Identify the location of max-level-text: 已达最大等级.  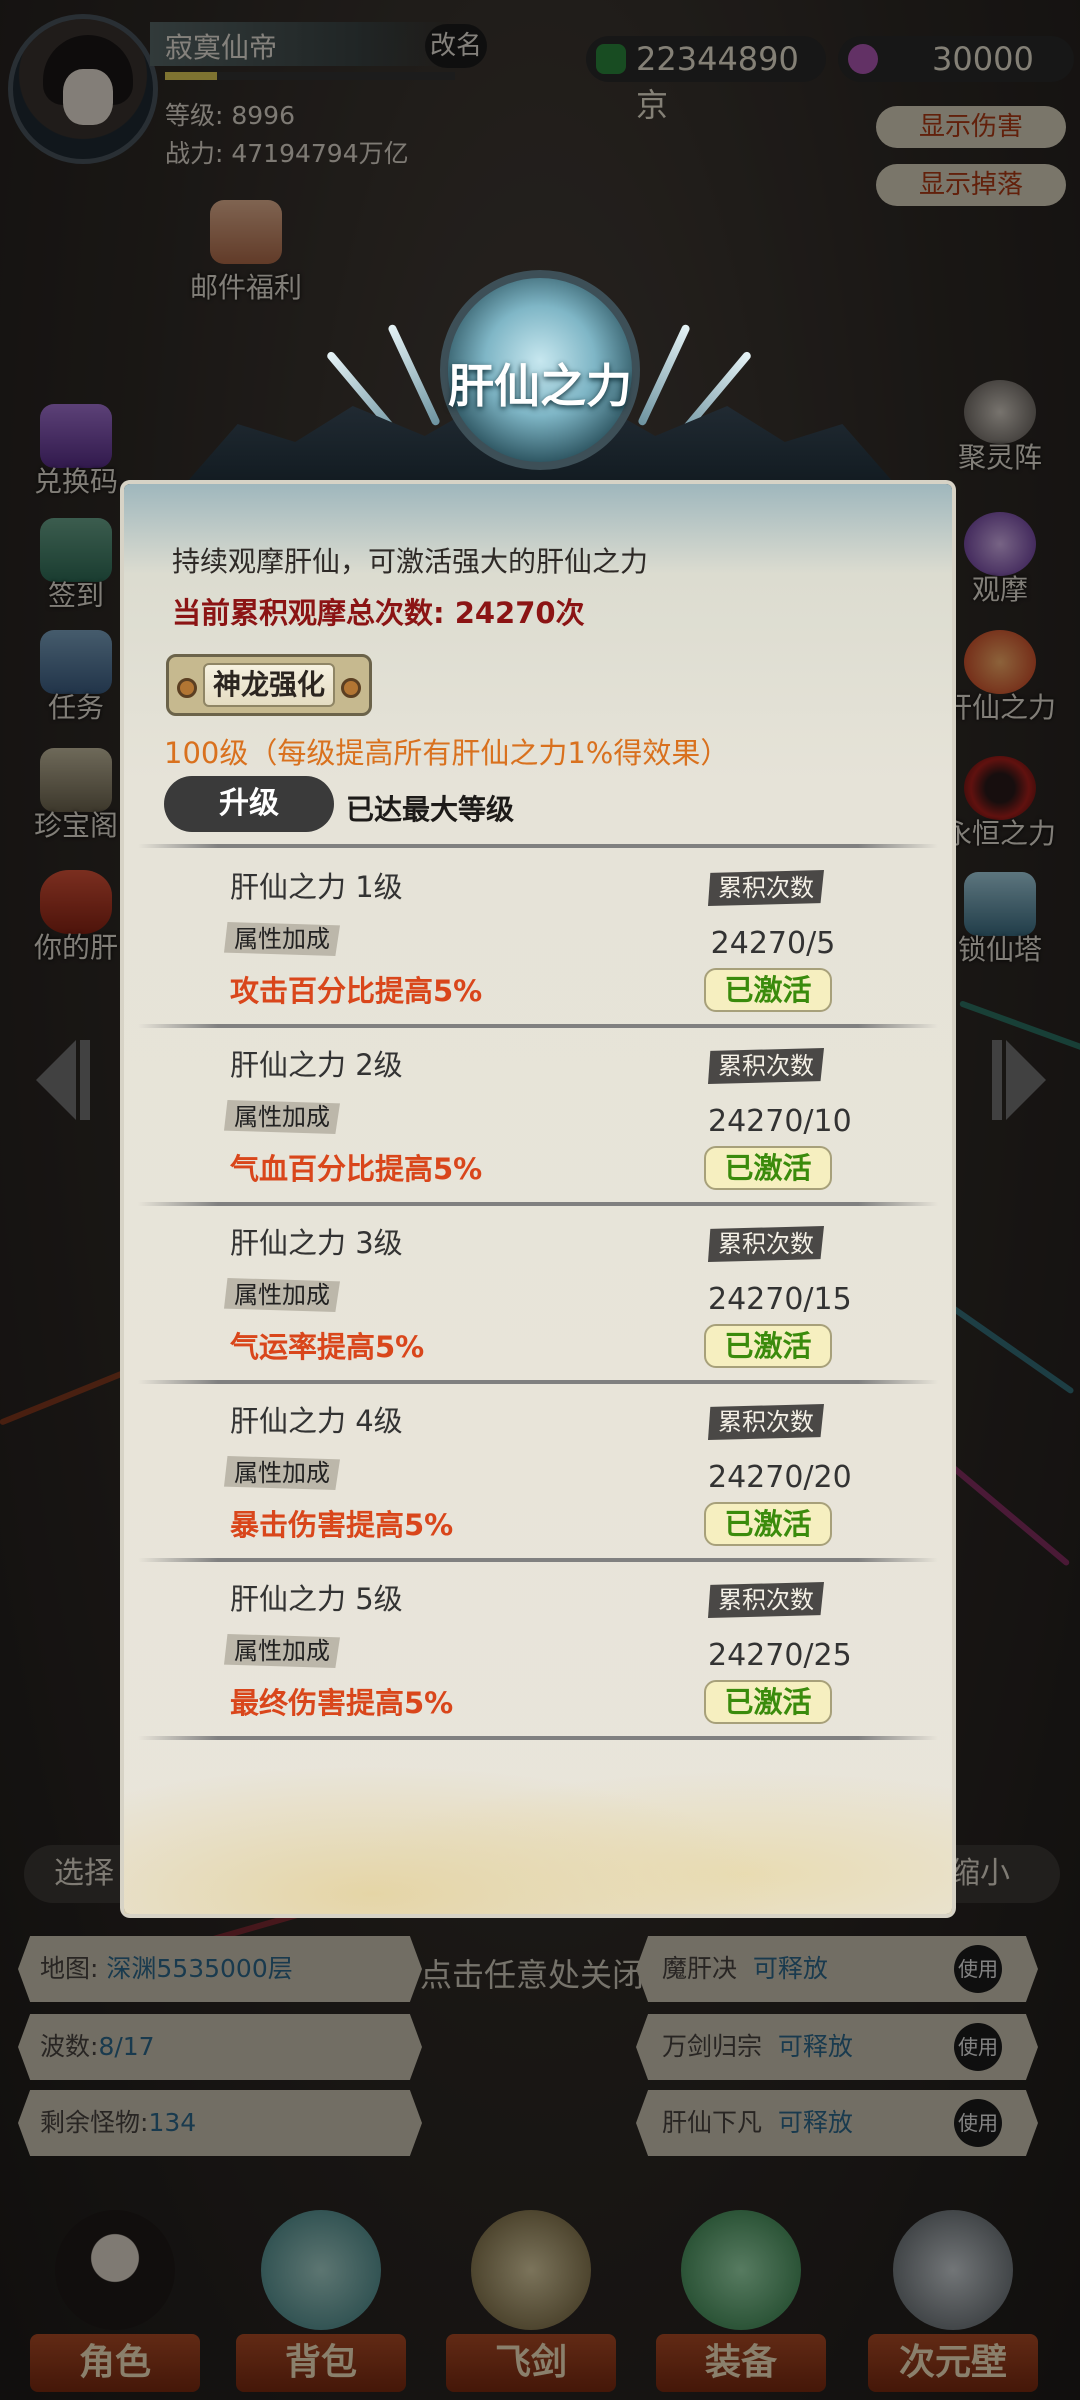
(430, 809).